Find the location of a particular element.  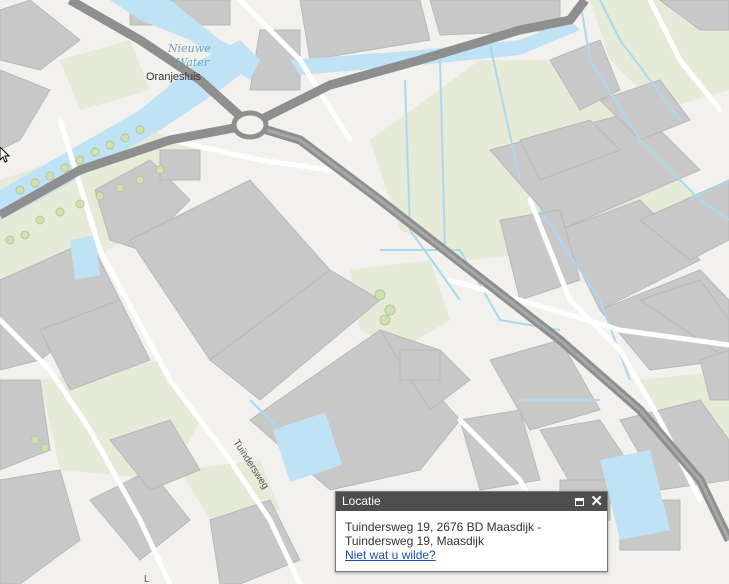

address-line-2: Tuindersweg 19, Maasdijk is located at coordinates (414, 541).